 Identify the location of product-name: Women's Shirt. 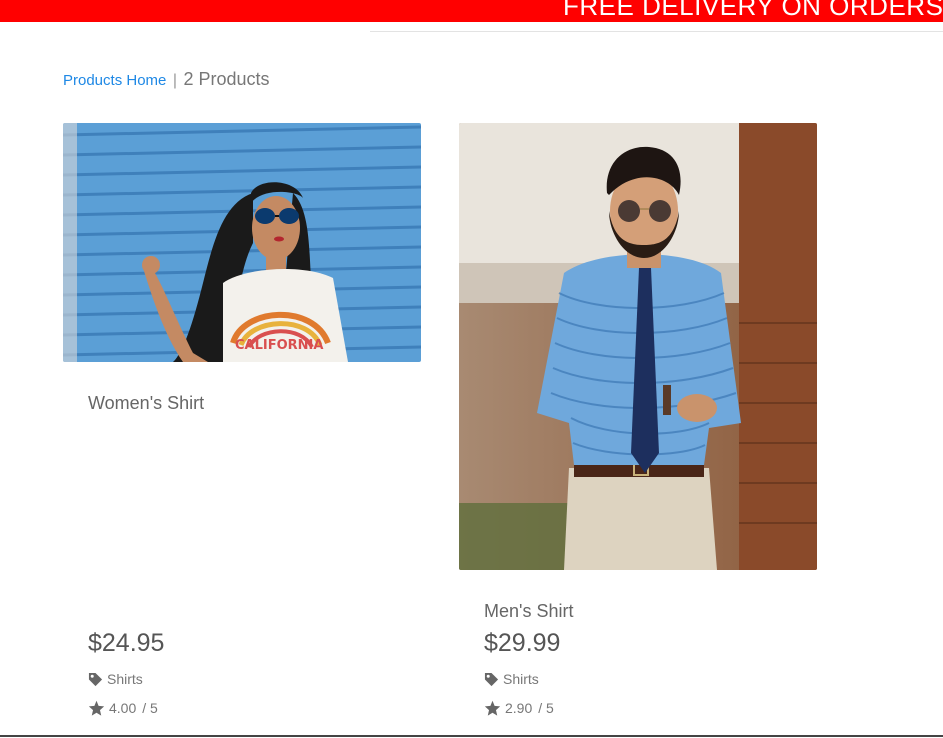
(146, 403).